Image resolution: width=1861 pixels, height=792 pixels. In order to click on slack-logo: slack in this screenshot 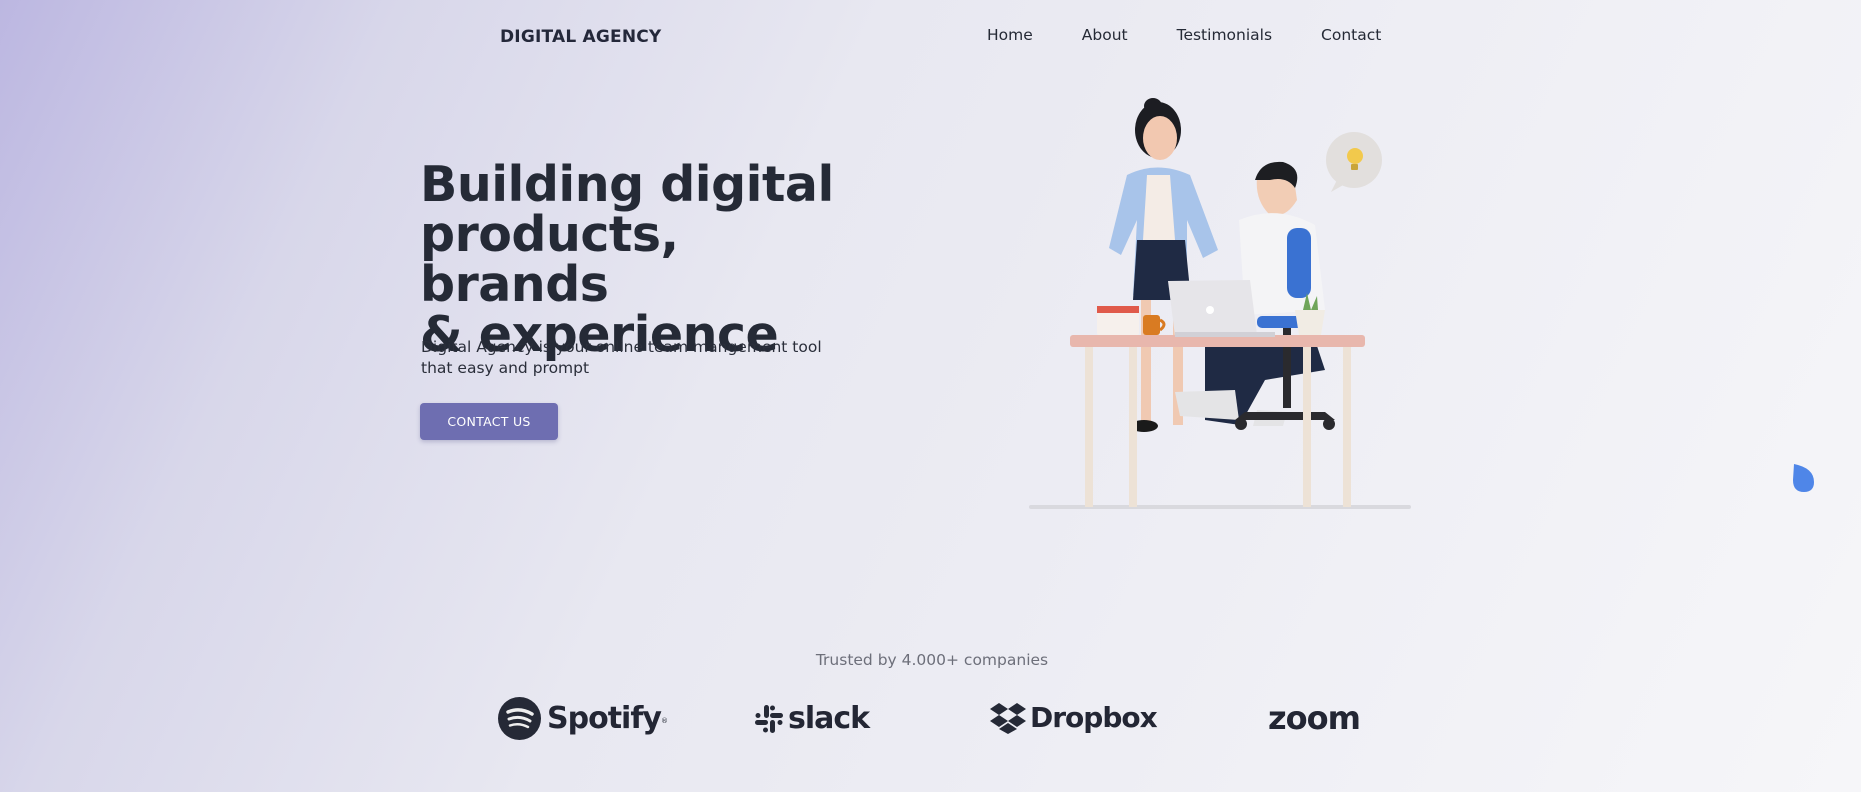, I will do `click(812, 718)`.